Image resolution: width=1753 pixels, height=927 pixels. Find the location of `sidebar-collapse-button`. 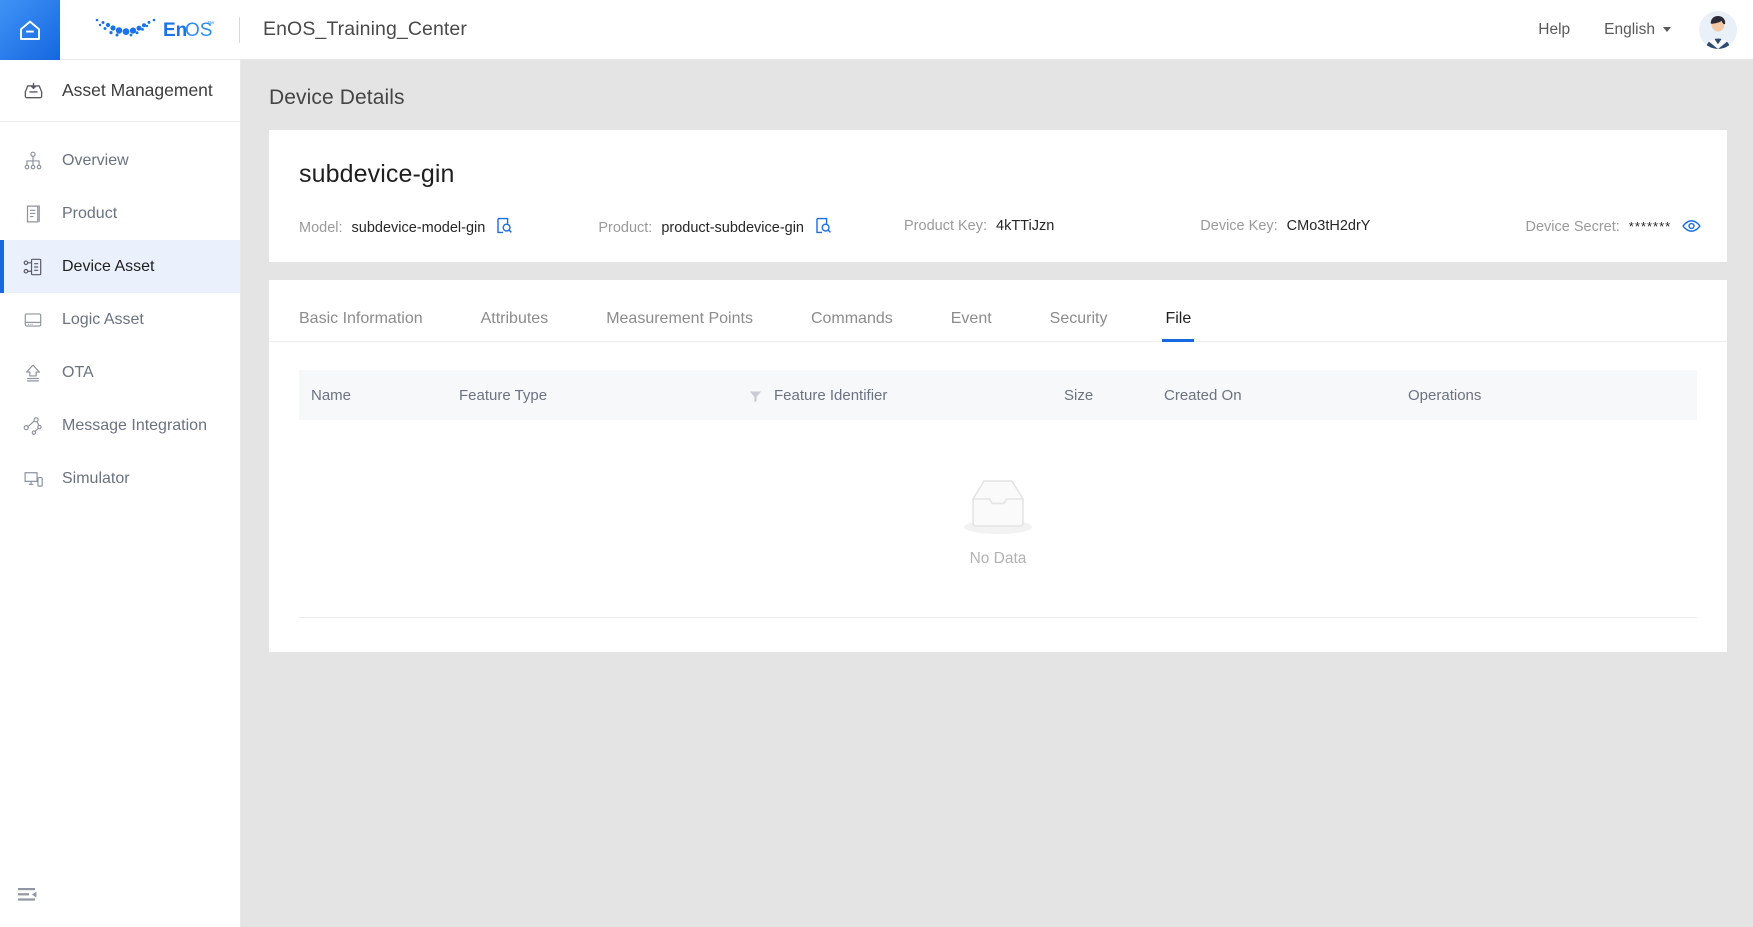

sidebar-collapse-button is located at coordinates (28, 895).